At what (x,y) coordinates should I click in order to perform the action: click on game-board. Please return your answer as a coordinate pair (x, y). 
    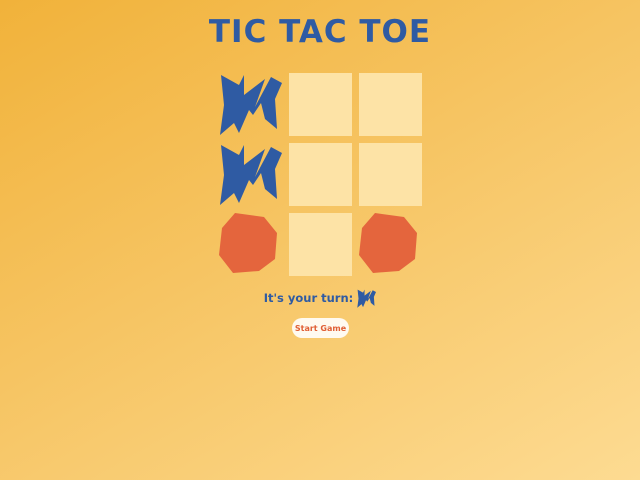
    Looking at the image, I should click on (320, 174).